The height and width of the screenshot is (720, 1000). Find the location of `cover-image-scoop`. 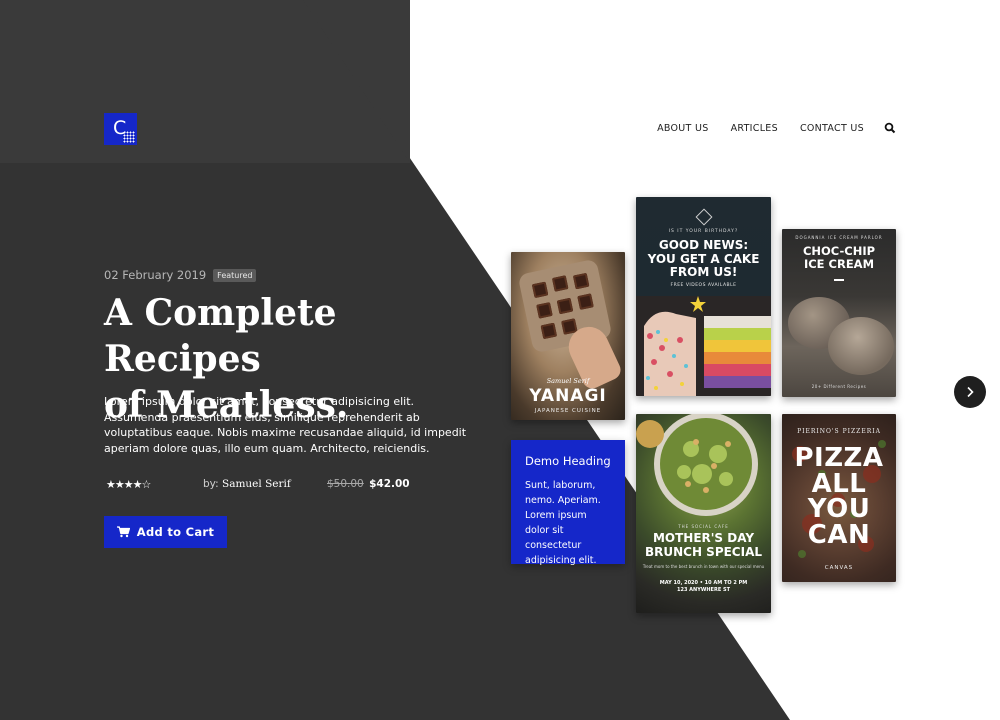

cover-image-scoop is located at coordinates (861, 346).